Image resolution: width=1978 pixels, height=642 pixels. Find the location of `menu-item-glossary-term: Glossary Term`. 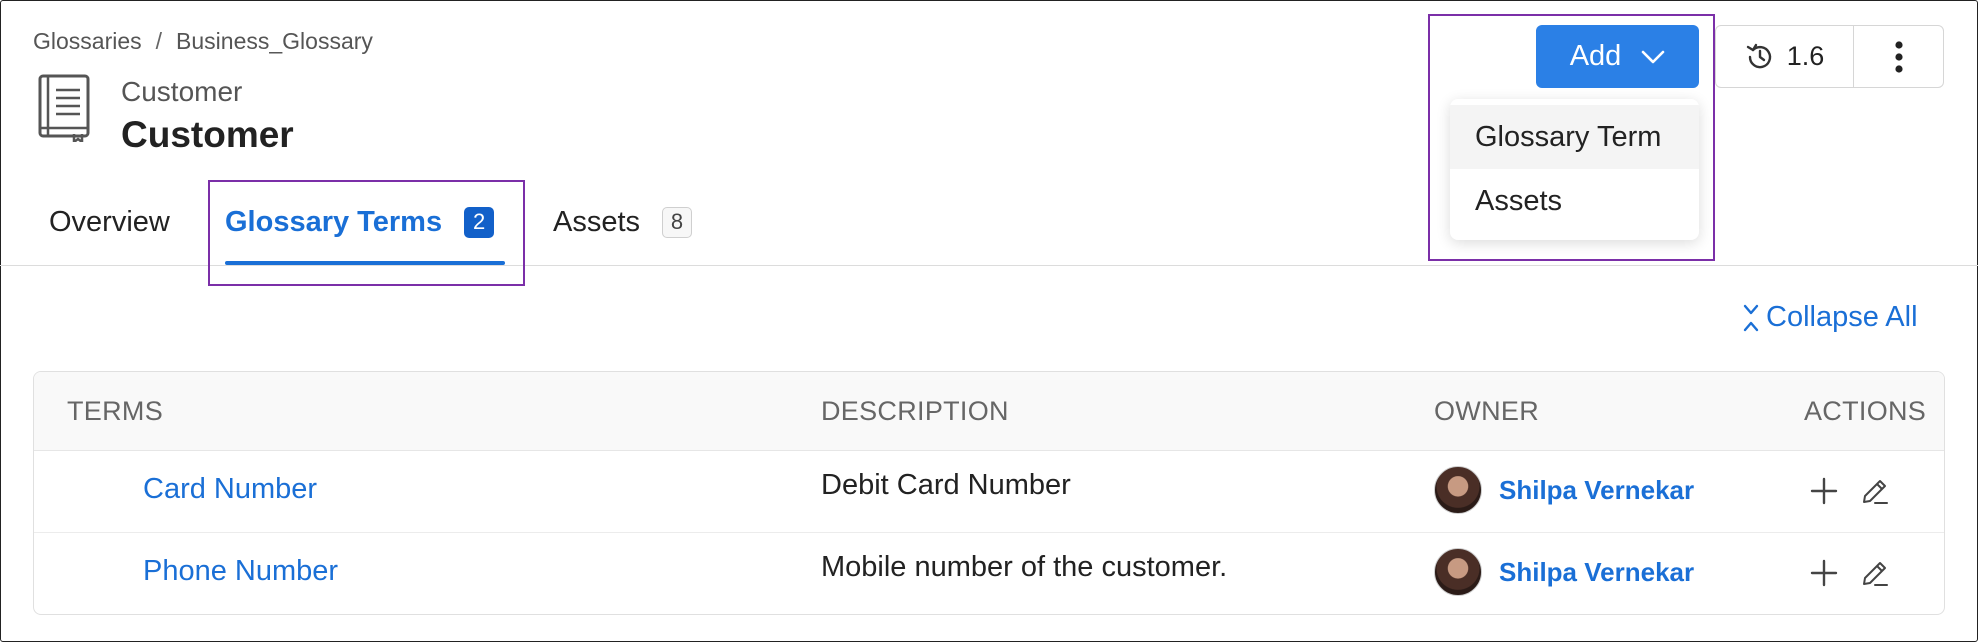

menu-item-glossary-term: Glossary Term is located at coordinates (1574, 137).